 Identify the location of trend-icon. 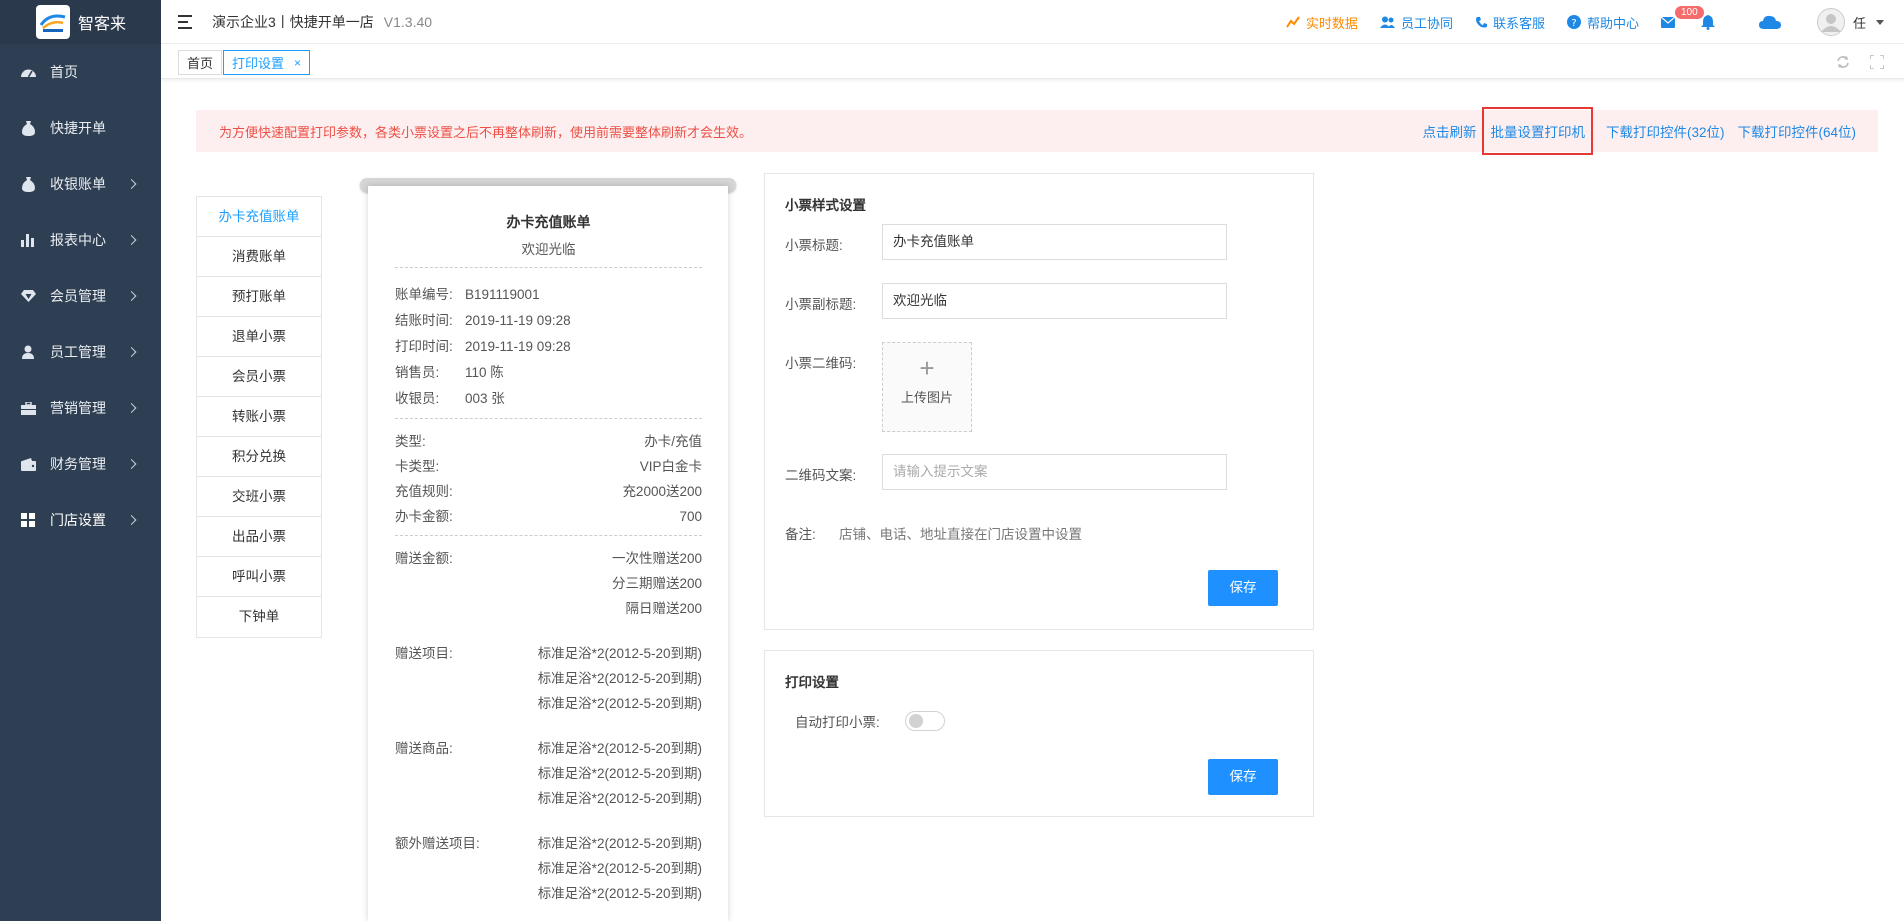
(1293, 22).